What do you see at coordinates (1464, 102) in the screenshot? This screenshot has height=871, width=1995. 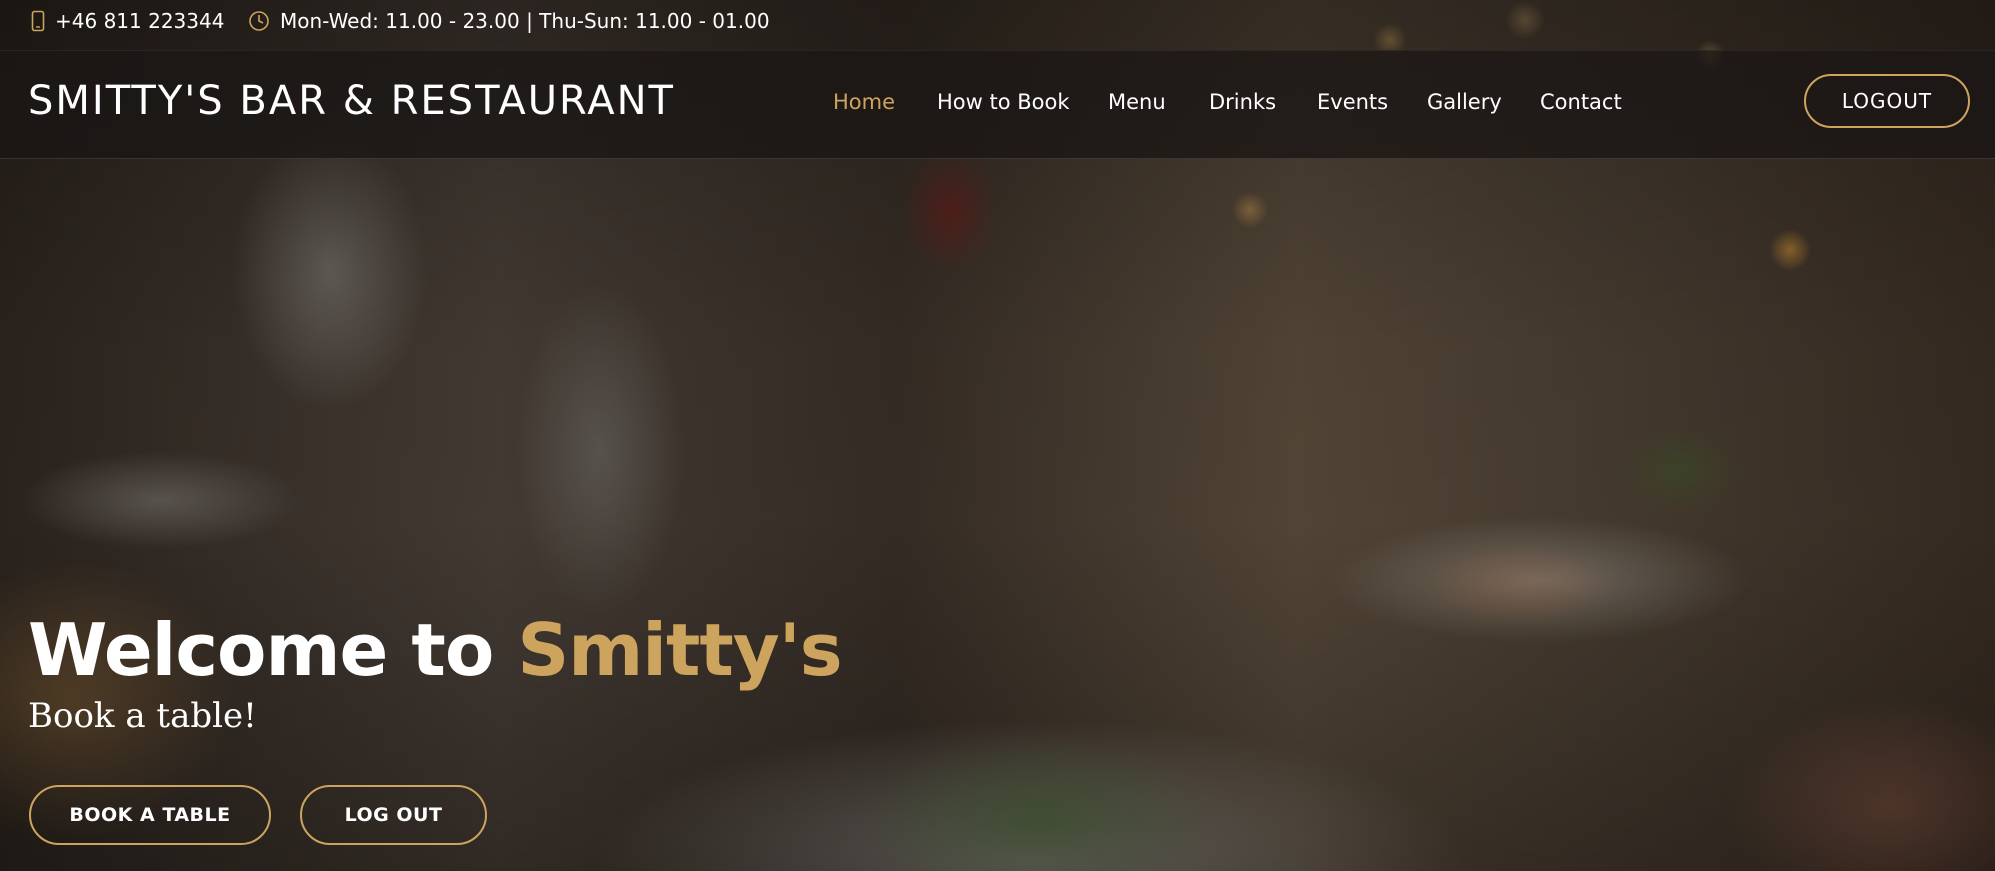 I see `nav-gallery: Gallery` at bounding box center [1464, 102].